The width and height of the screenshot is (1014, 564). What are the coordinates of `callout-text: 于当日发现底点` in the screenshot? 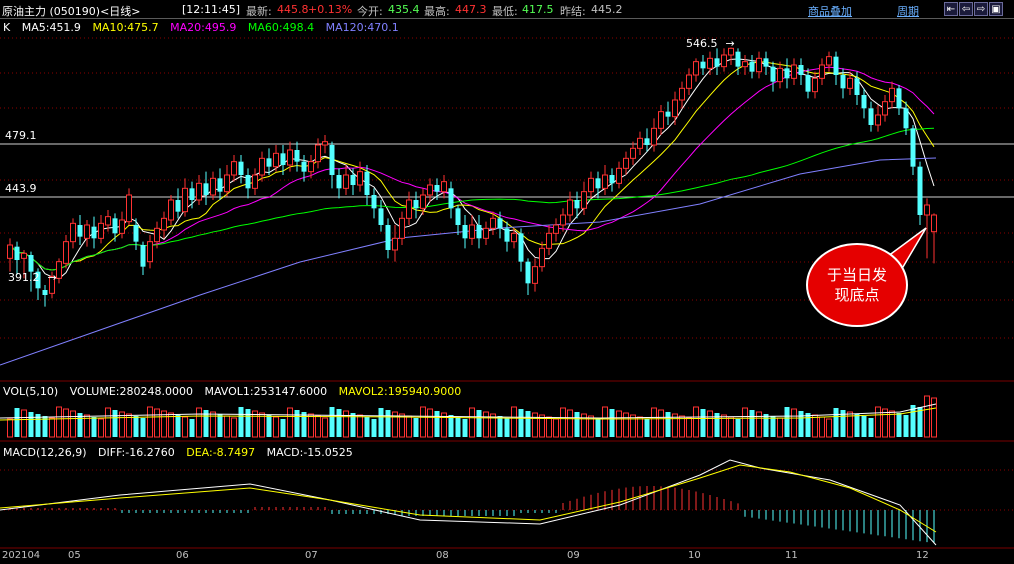 It's located at (856, 285).